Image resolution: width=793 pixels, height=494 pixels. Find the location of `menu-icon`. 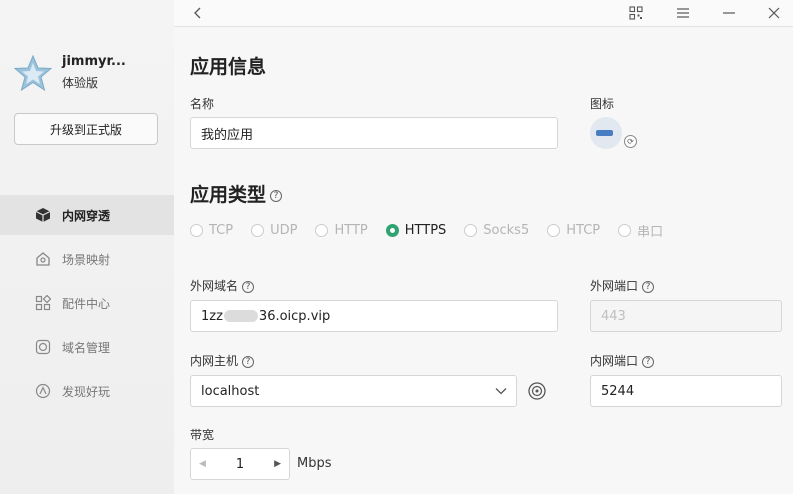

menu-icon is located at coordinates (683, 13).